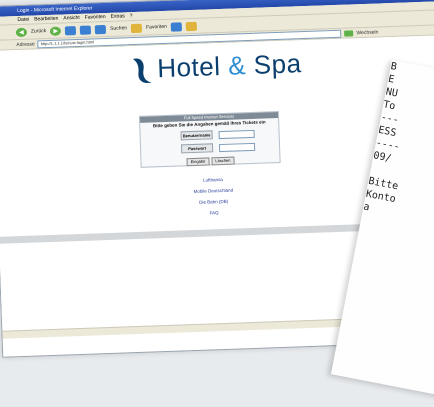  I want to click on password-label: Passwort, so click(197, 148).